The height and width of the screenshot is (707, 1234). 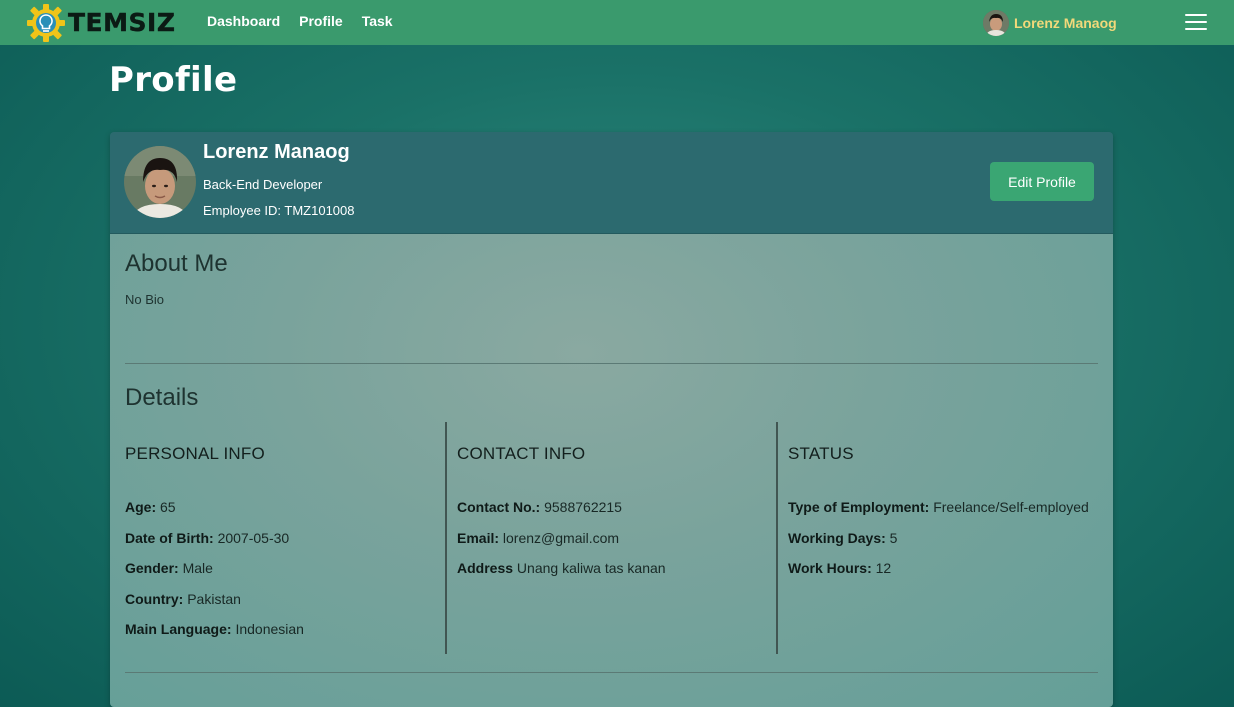 What do you see at coordinates (840, 568) in the screenshot?
I see `info-row-work-hours: Work Hours: 12` at bounding box center [840, 568].